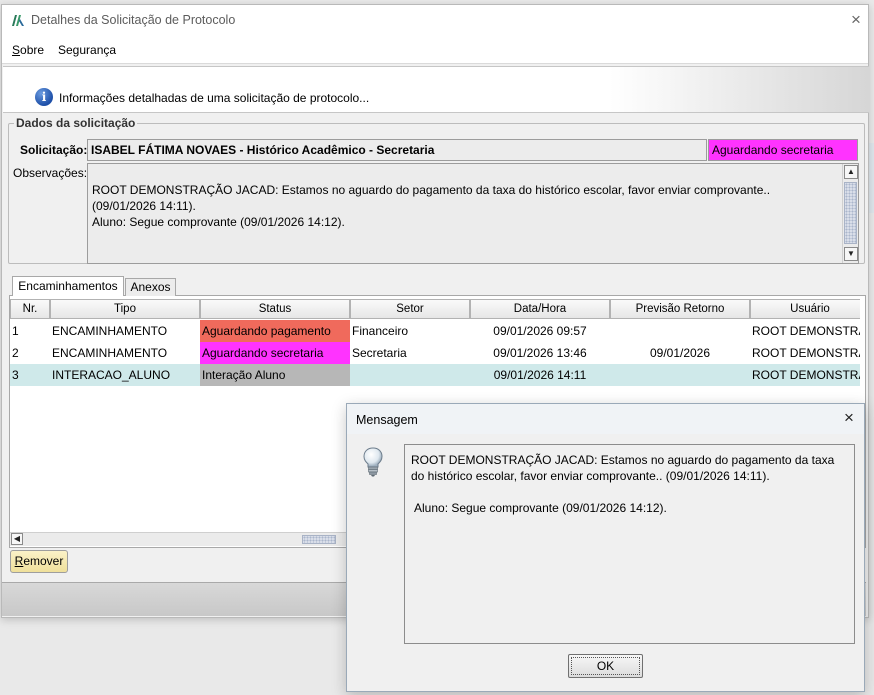  What do you see at coordinates (54, 150) in the screenshot?
I see `solicitacao-label: Solicitação:` at bounding box center [54, 150].